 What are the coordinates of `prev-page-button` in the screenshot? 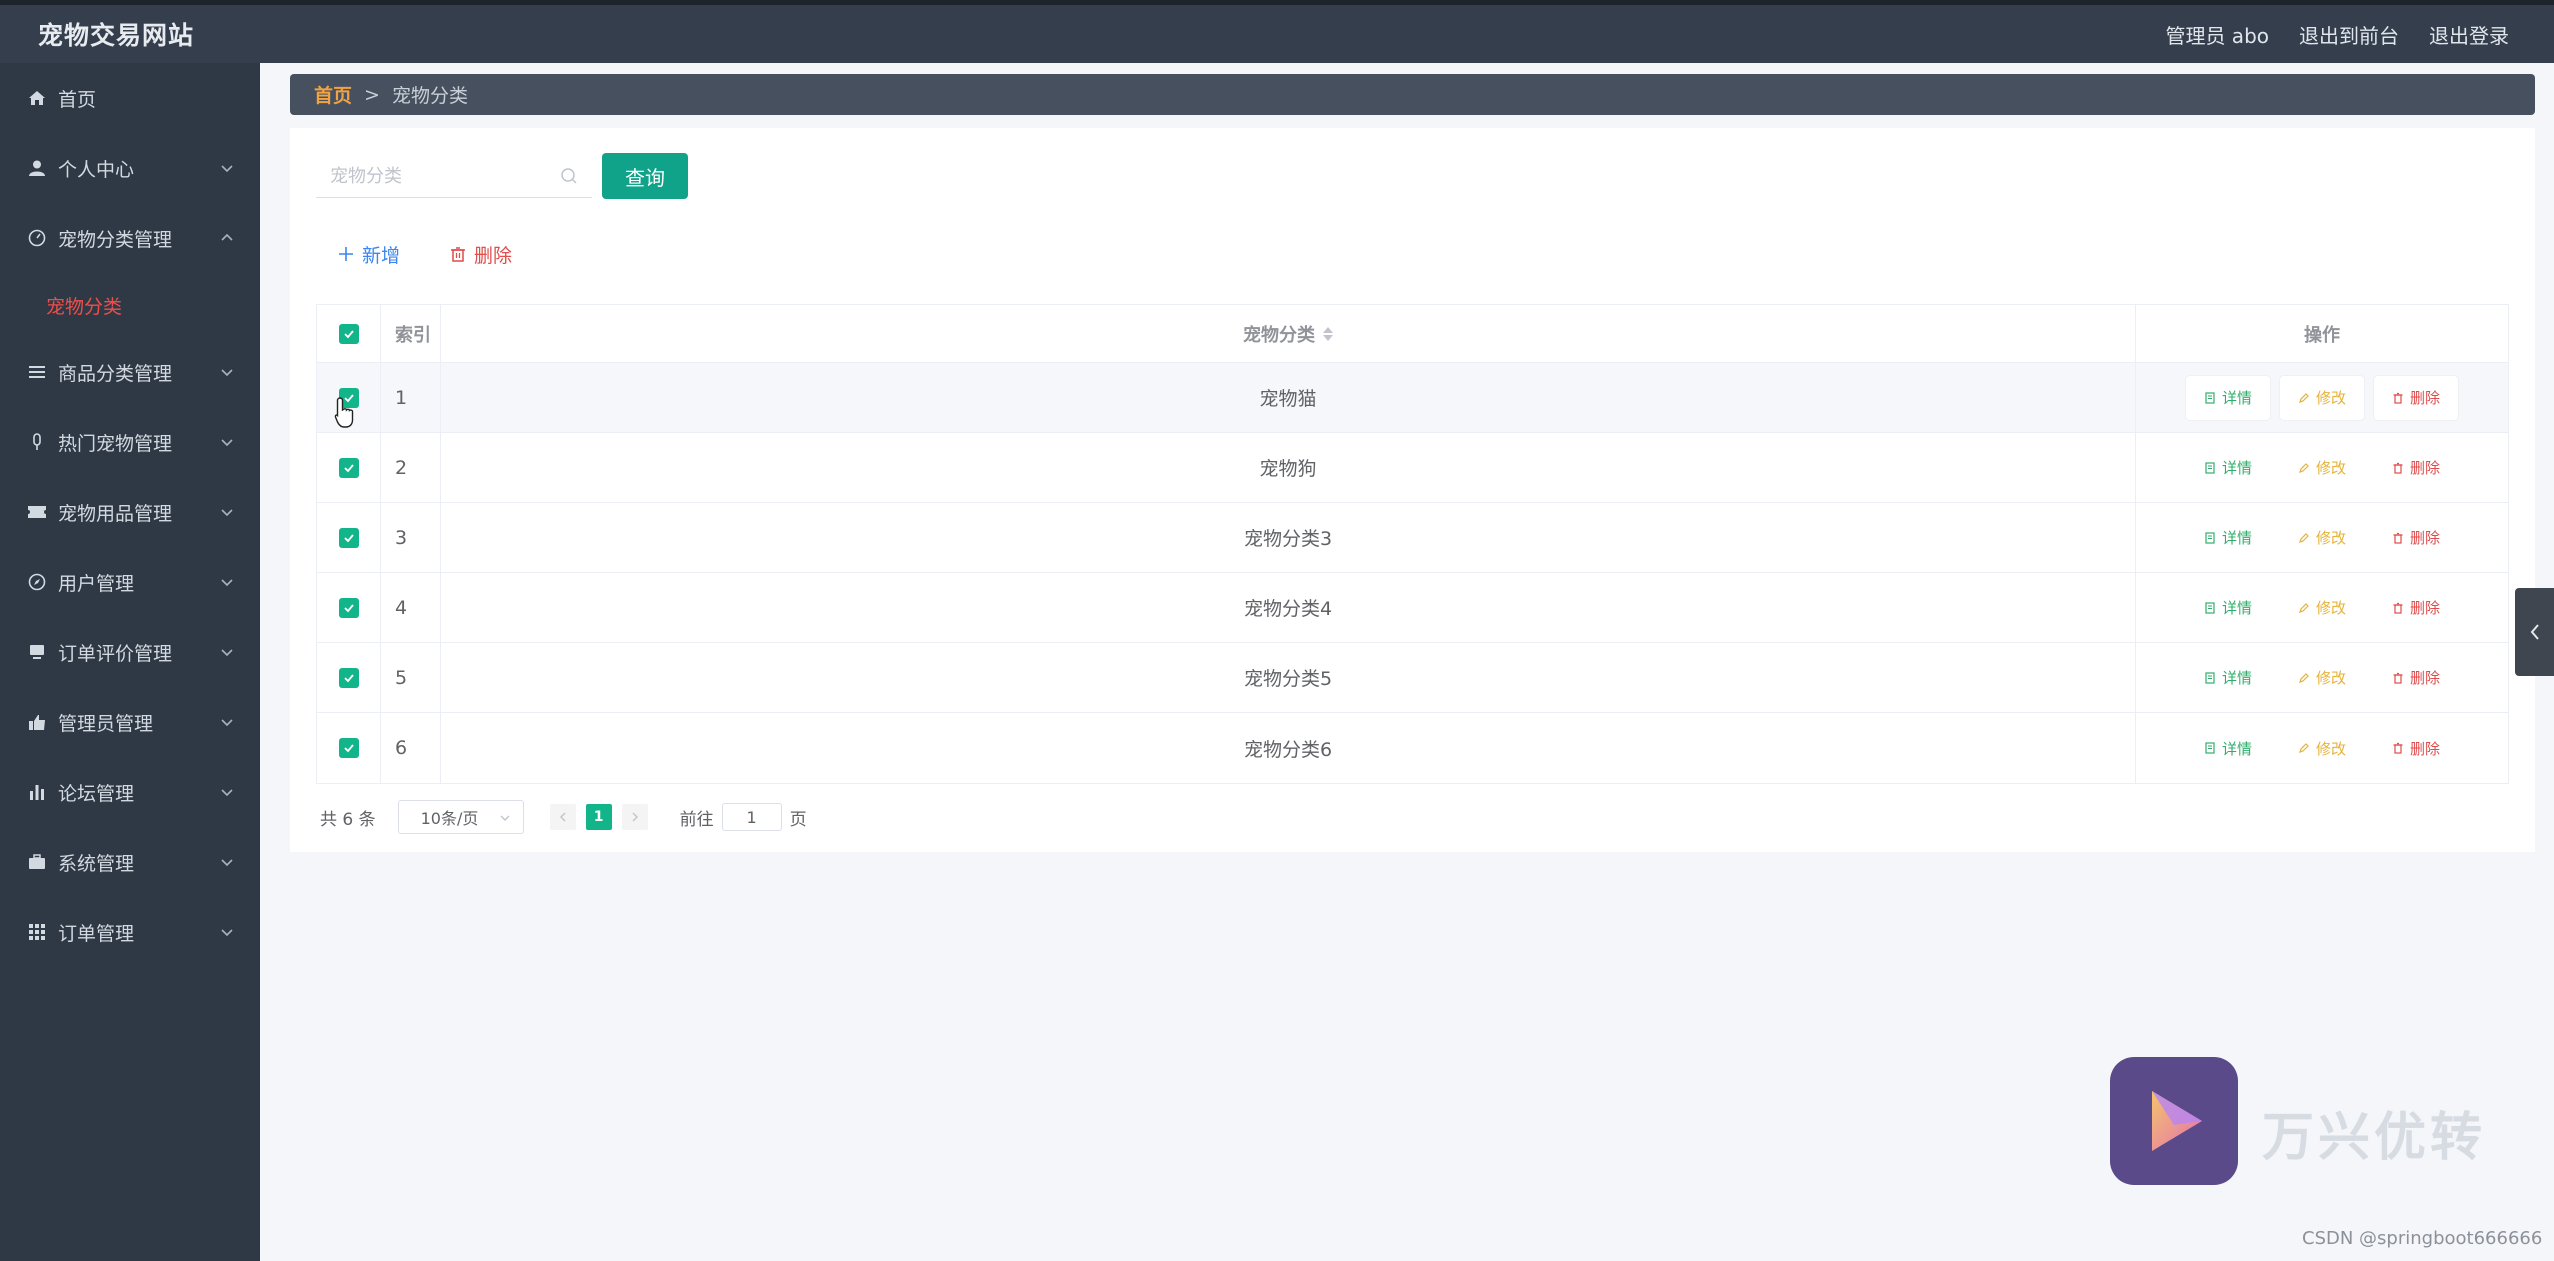 It's located at (562, 817).